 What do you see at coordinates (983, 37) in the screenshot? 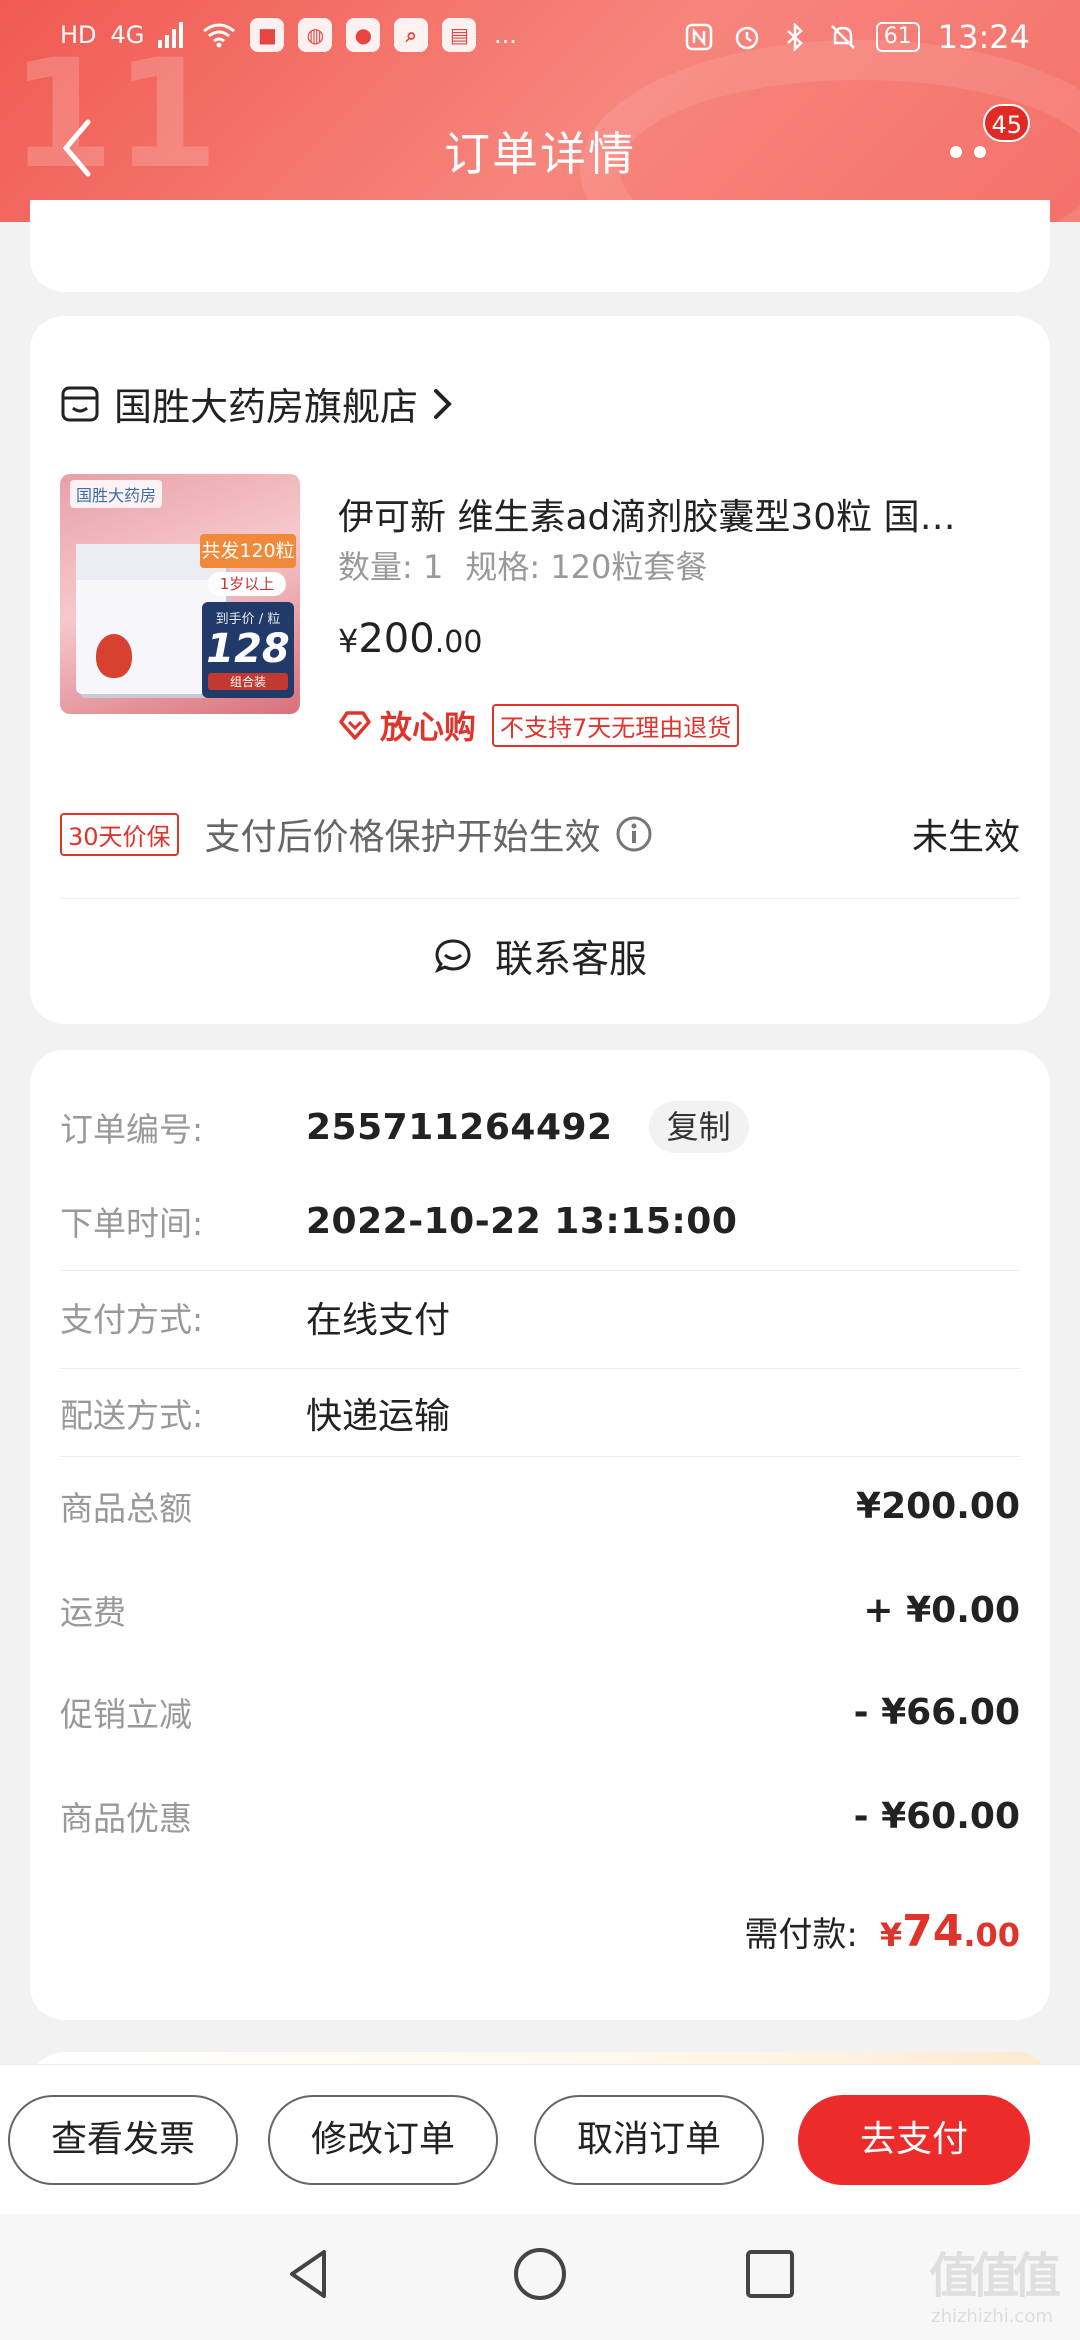
I see `clock: 13:24` at bounding box center [983, 37].